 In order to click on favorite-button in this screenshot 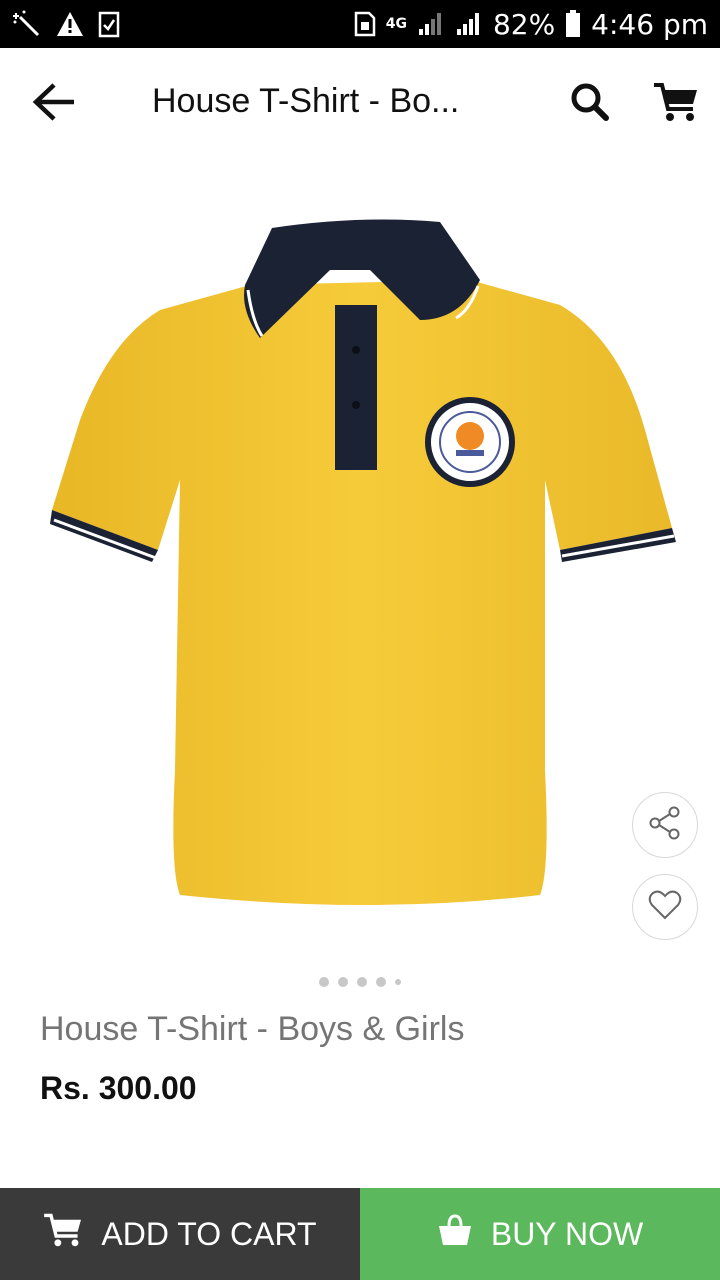, I will do `click(665, 907)`.